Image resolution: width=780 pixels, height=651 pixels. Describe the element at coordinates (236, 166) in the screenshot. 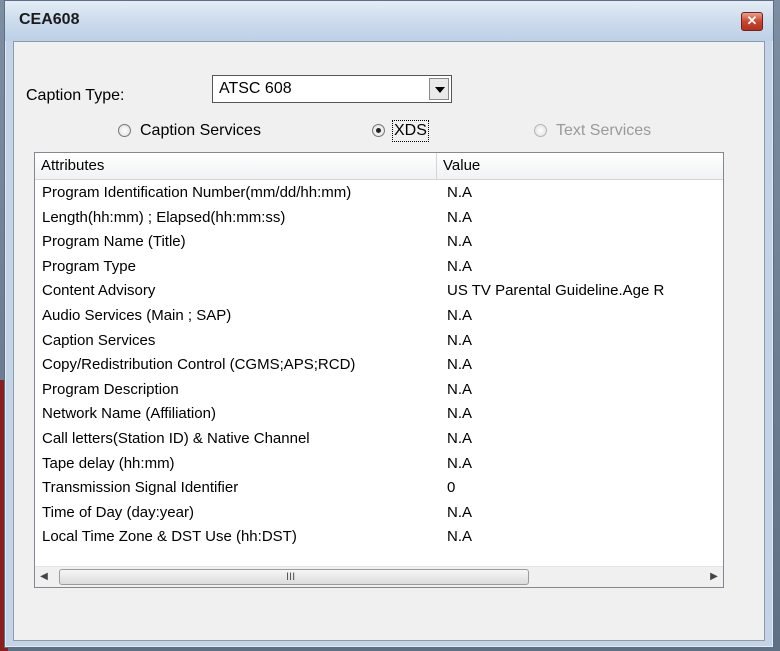

I see `column-header-attributes: Attributes` at that location.